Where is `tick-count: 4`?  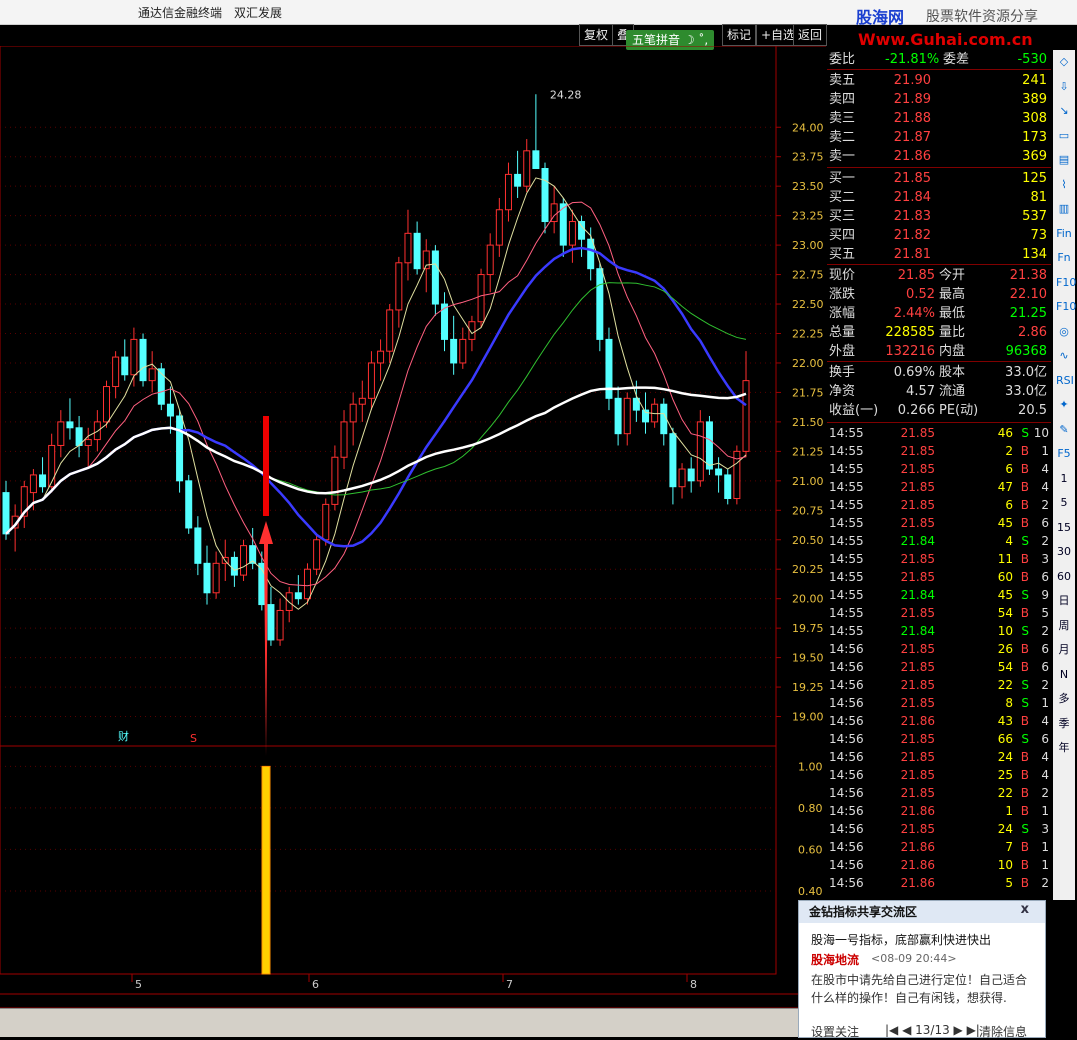
tick-count: 4 is located at coordinates (1045, 775).